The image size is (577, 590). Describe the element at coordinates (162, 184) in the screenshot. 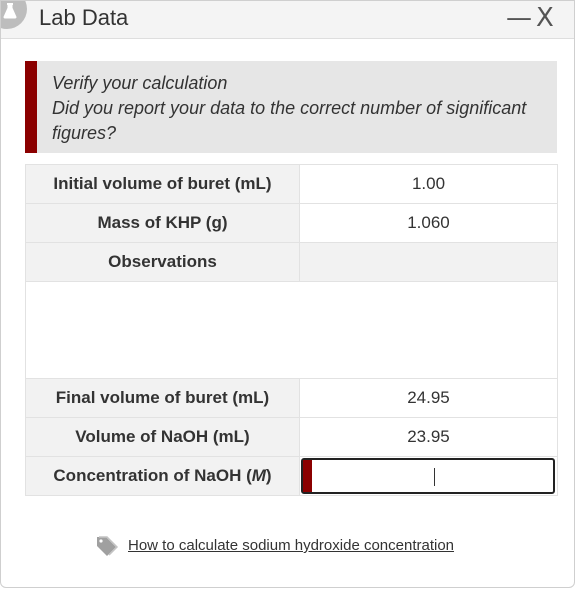

I see `initial-volume-label: Initial volume of buret (mL)` at that location.